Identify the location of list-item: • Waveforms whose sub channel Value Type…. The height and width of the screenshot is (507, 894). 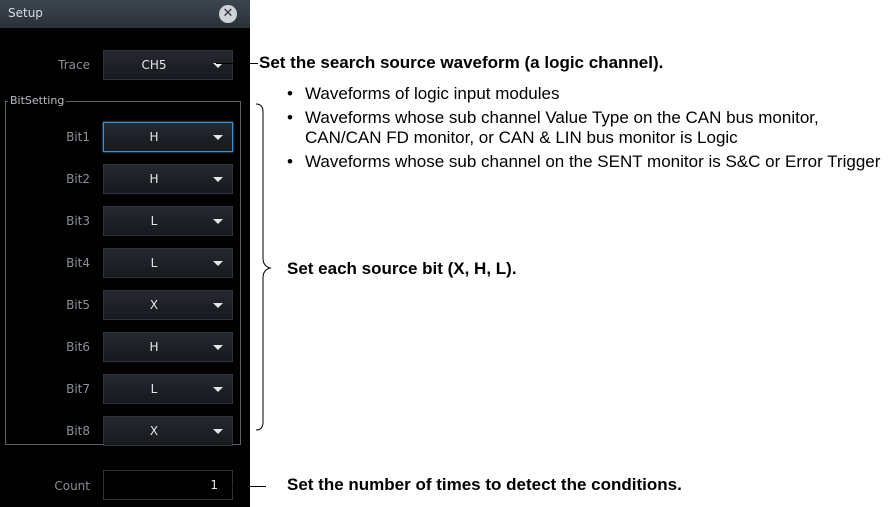
(553, 127).